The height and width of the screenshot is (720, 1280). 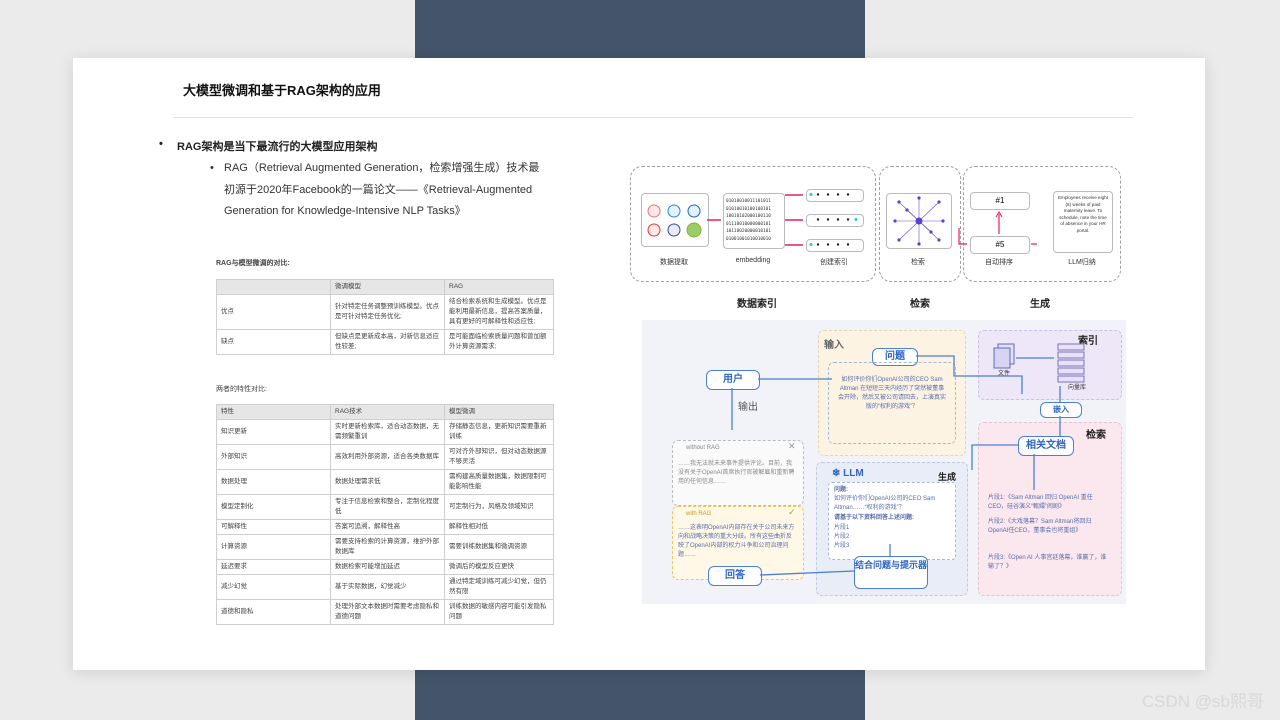 What do you see at coordinates (918, 262) in the screenshot?
I see `node-label: 检索` at bounding box center [918, 262].